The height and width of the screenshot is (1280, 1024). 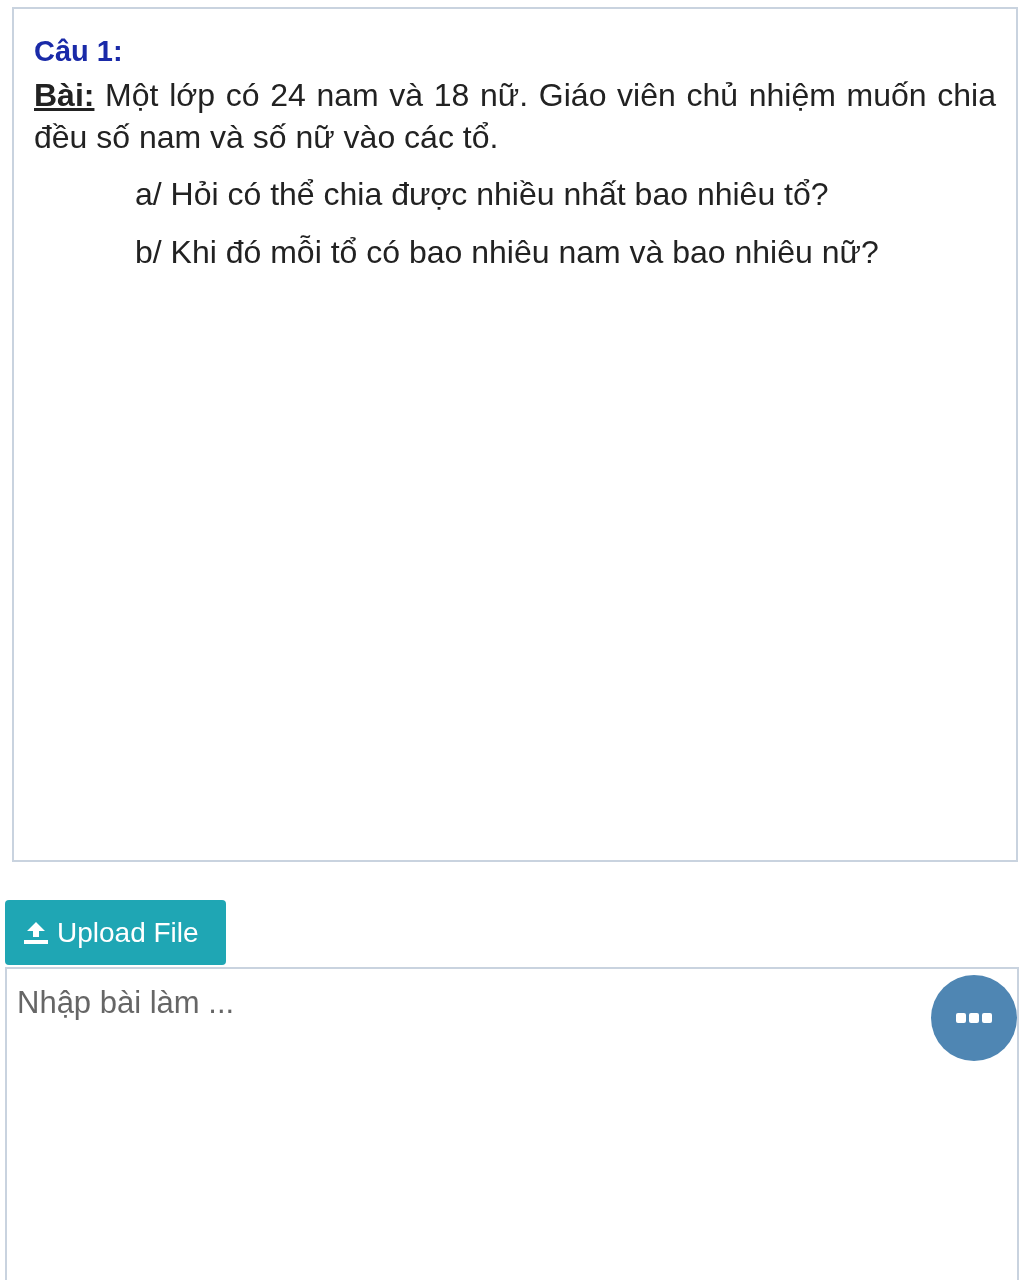 I want to click on upload-file-button: Upload File, so click(x=115, y=932).